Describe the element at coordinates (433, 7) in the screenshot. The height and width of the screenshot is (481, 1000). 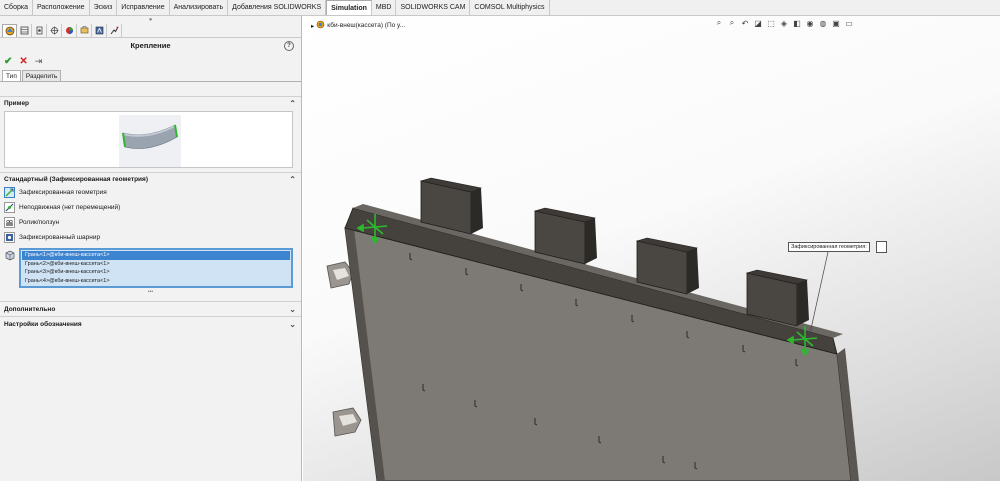
I see `tab-cam: SOLIDWORKS CAM` at that location.